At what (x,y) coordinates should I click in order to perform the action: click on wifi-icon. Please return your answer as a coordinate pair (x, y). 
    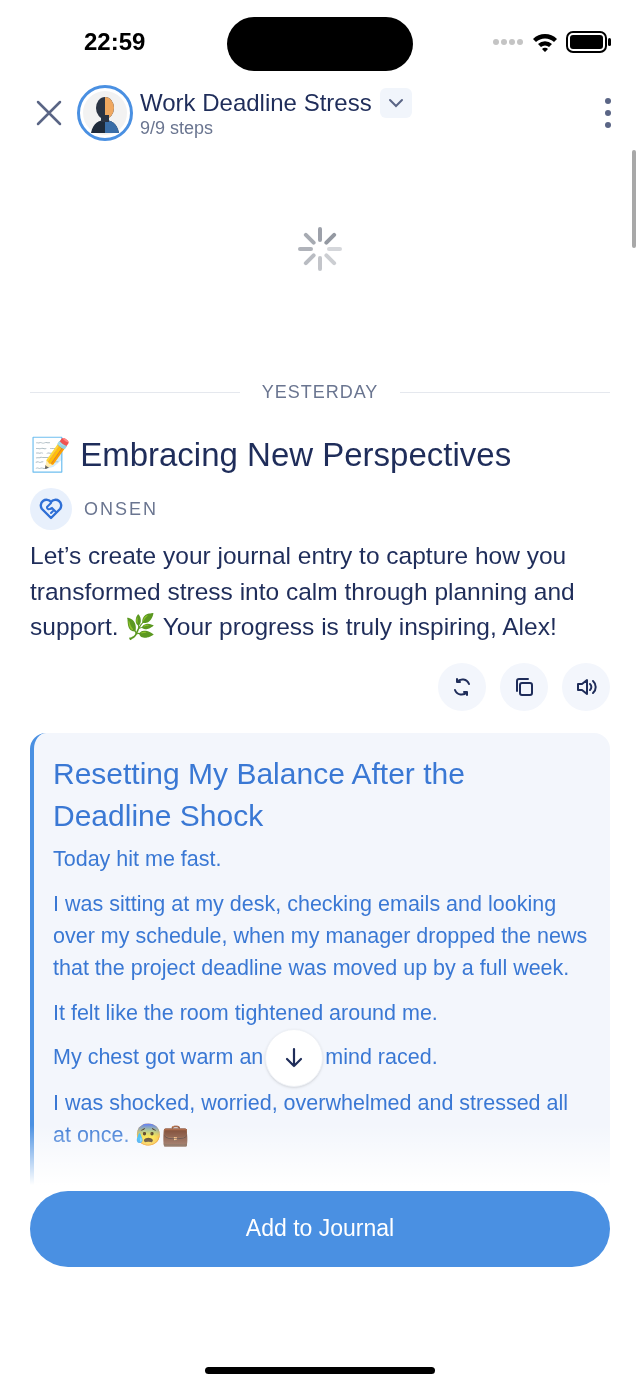
    Looking at the image, I should click on (545, 42).